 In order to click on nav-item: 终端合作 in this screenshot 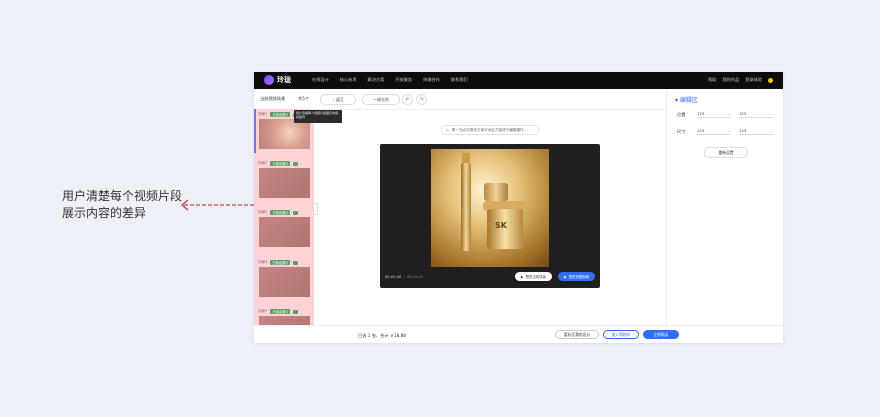, I will do `click(431, 80)`.